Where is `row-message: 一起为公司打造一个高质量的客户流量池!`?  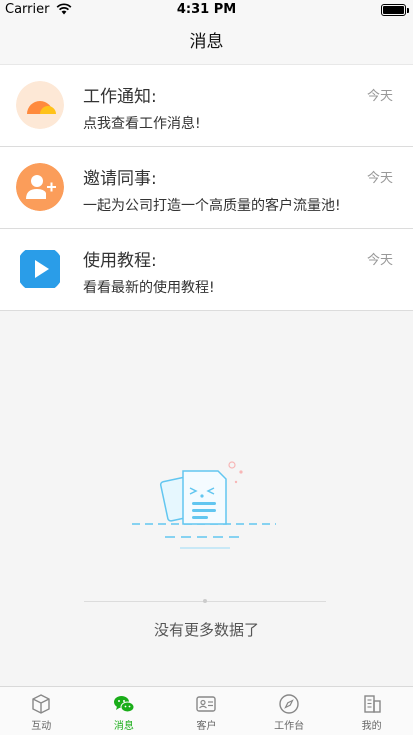
row-message: 一起为公司打造一个高质量的客户流量池! is located at coordinates (212, 206).